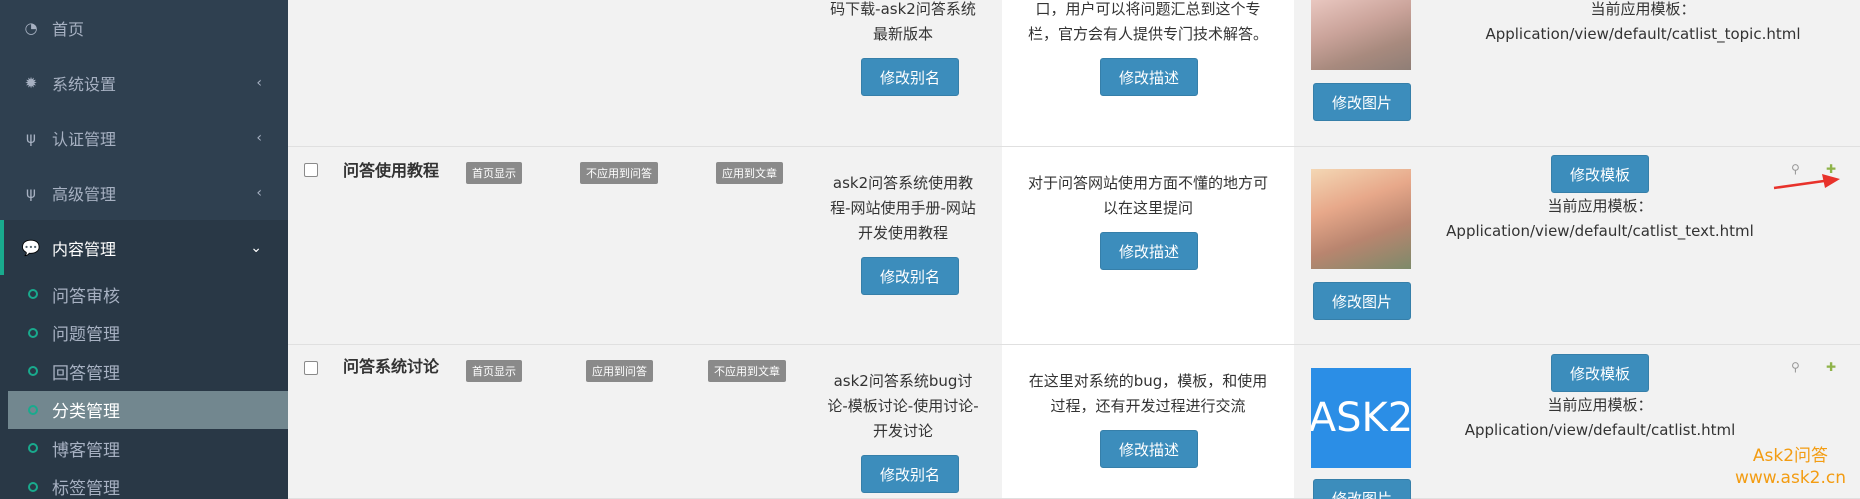  I want to click on sidebar-item-system-settings: ✹ 系统设置 ‹, so click(144, 82).